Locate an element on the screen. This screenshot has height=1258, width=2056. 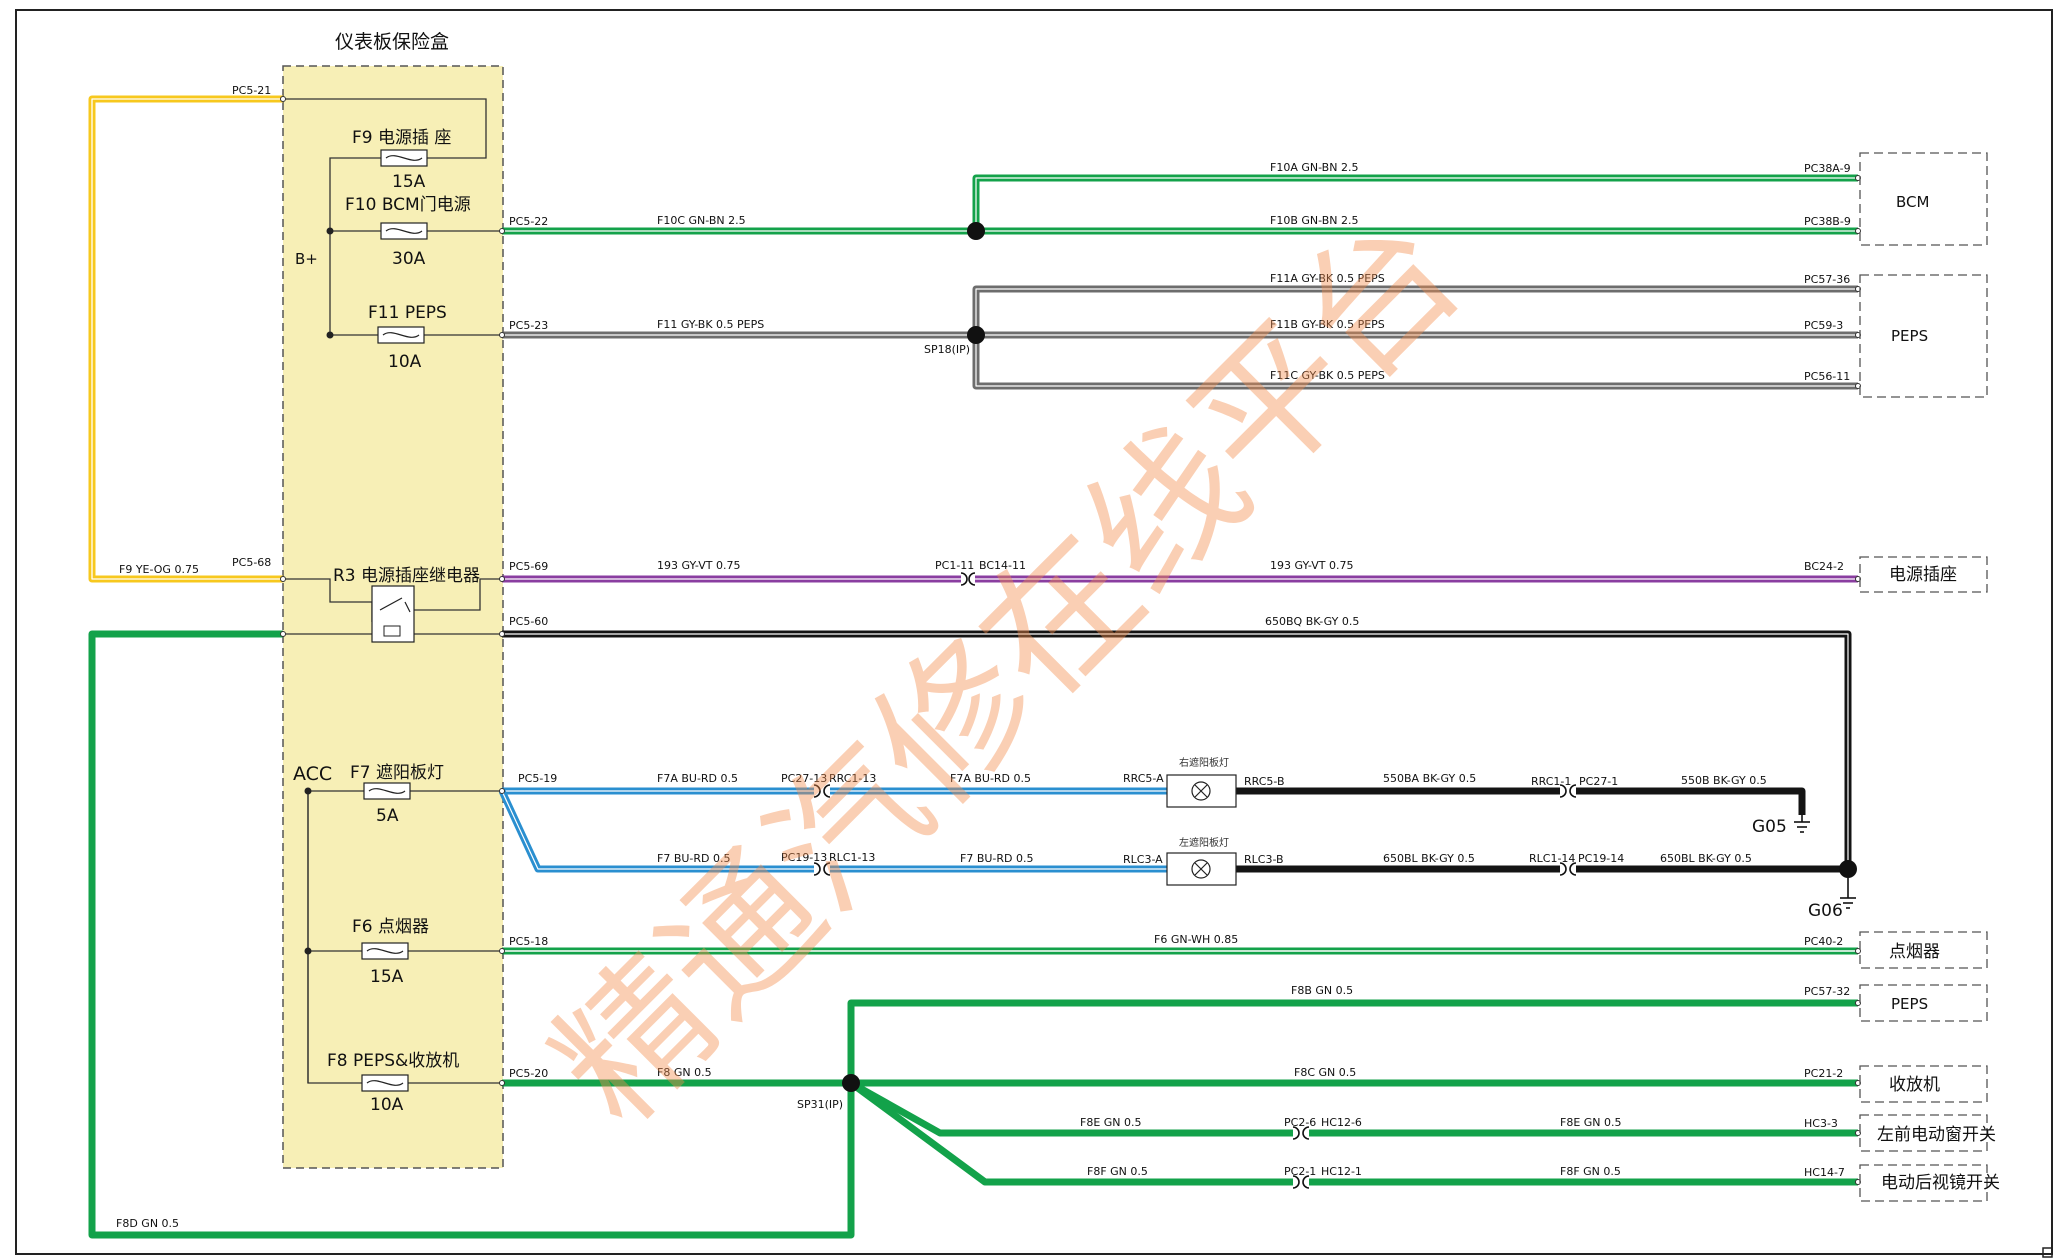
pin-pc56-11: PC56-11 is located at coordinates (1827, 376).